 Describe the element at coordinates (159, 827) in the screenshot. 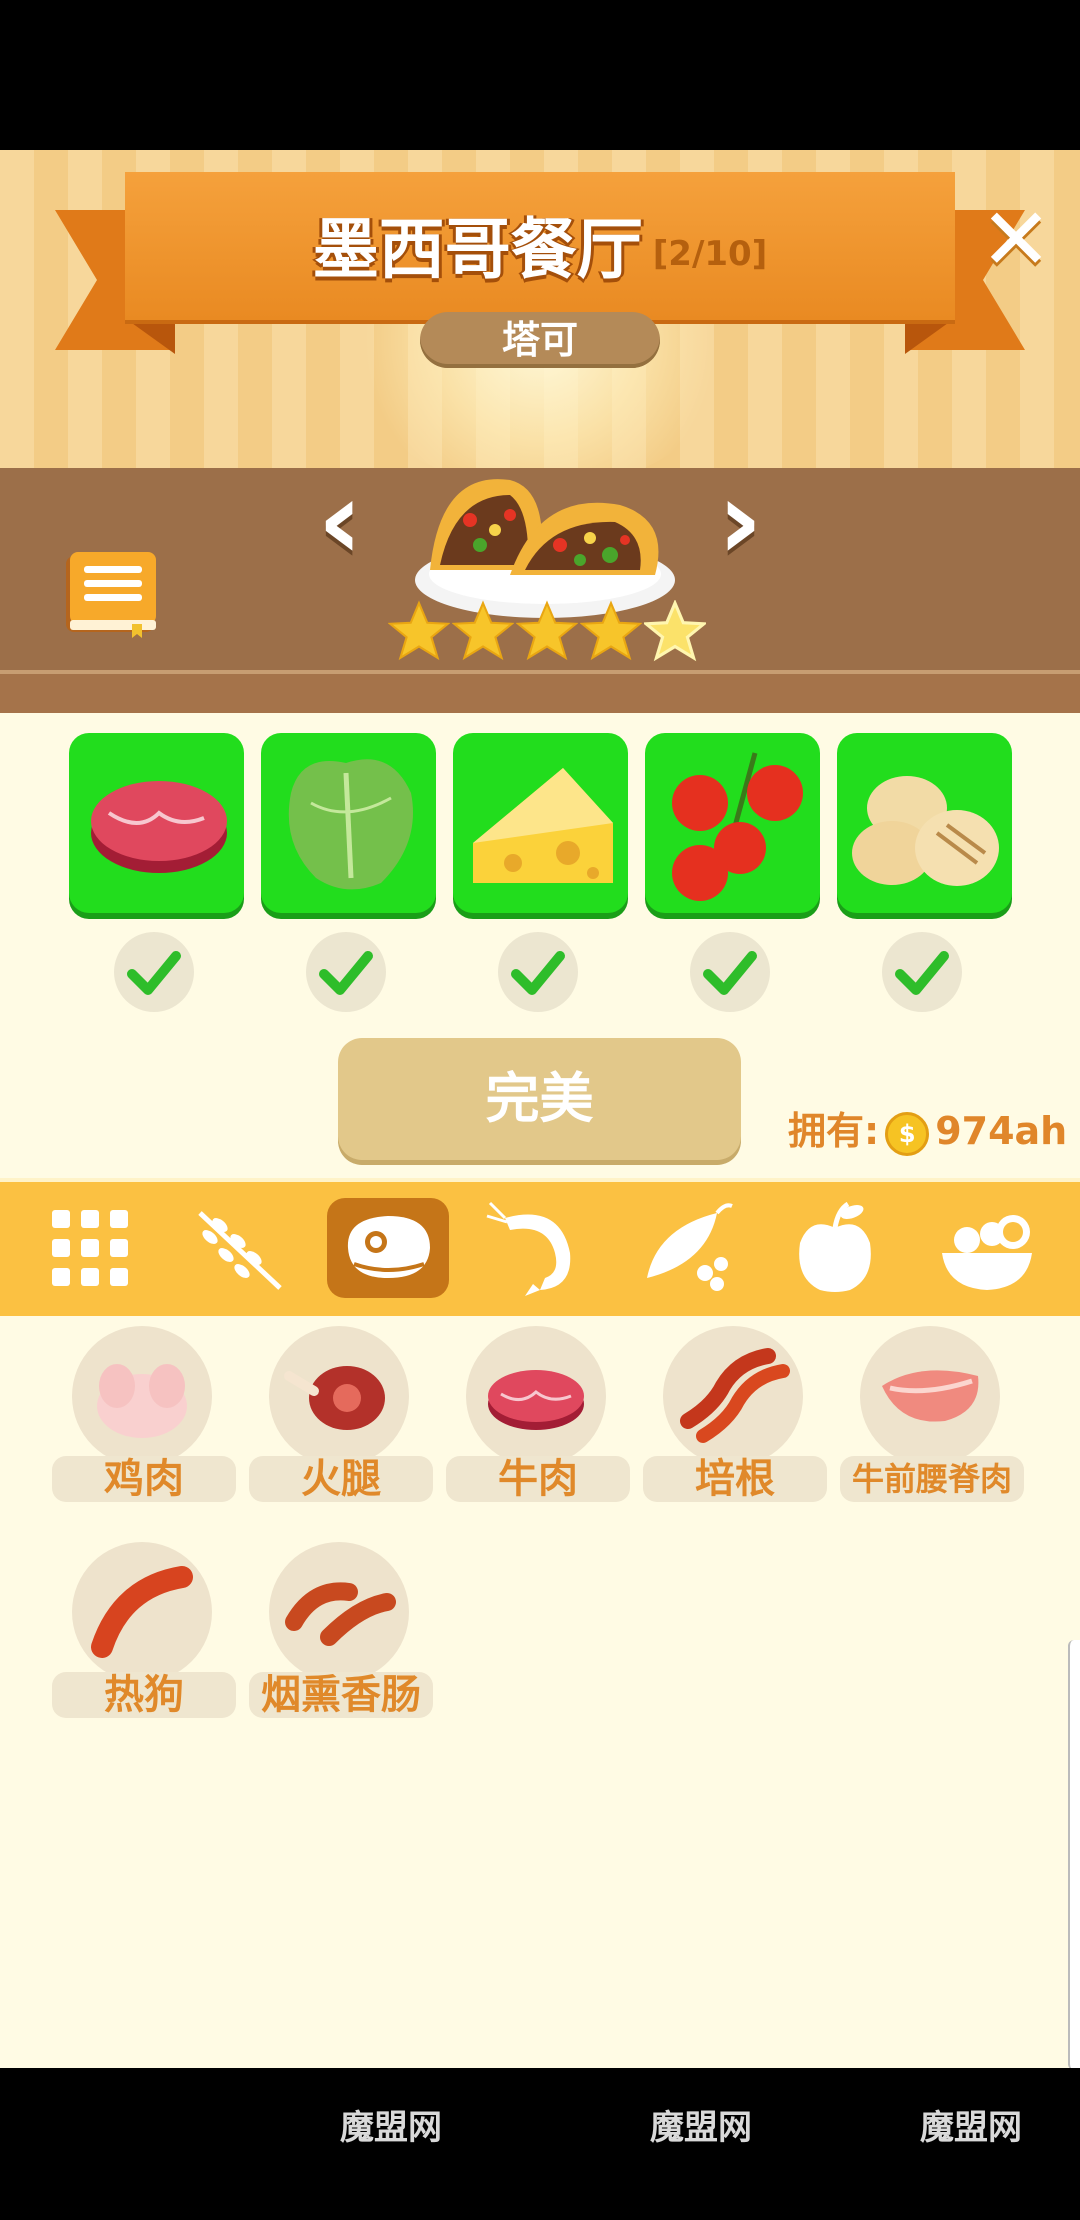

I see `steak-icon` at that location.